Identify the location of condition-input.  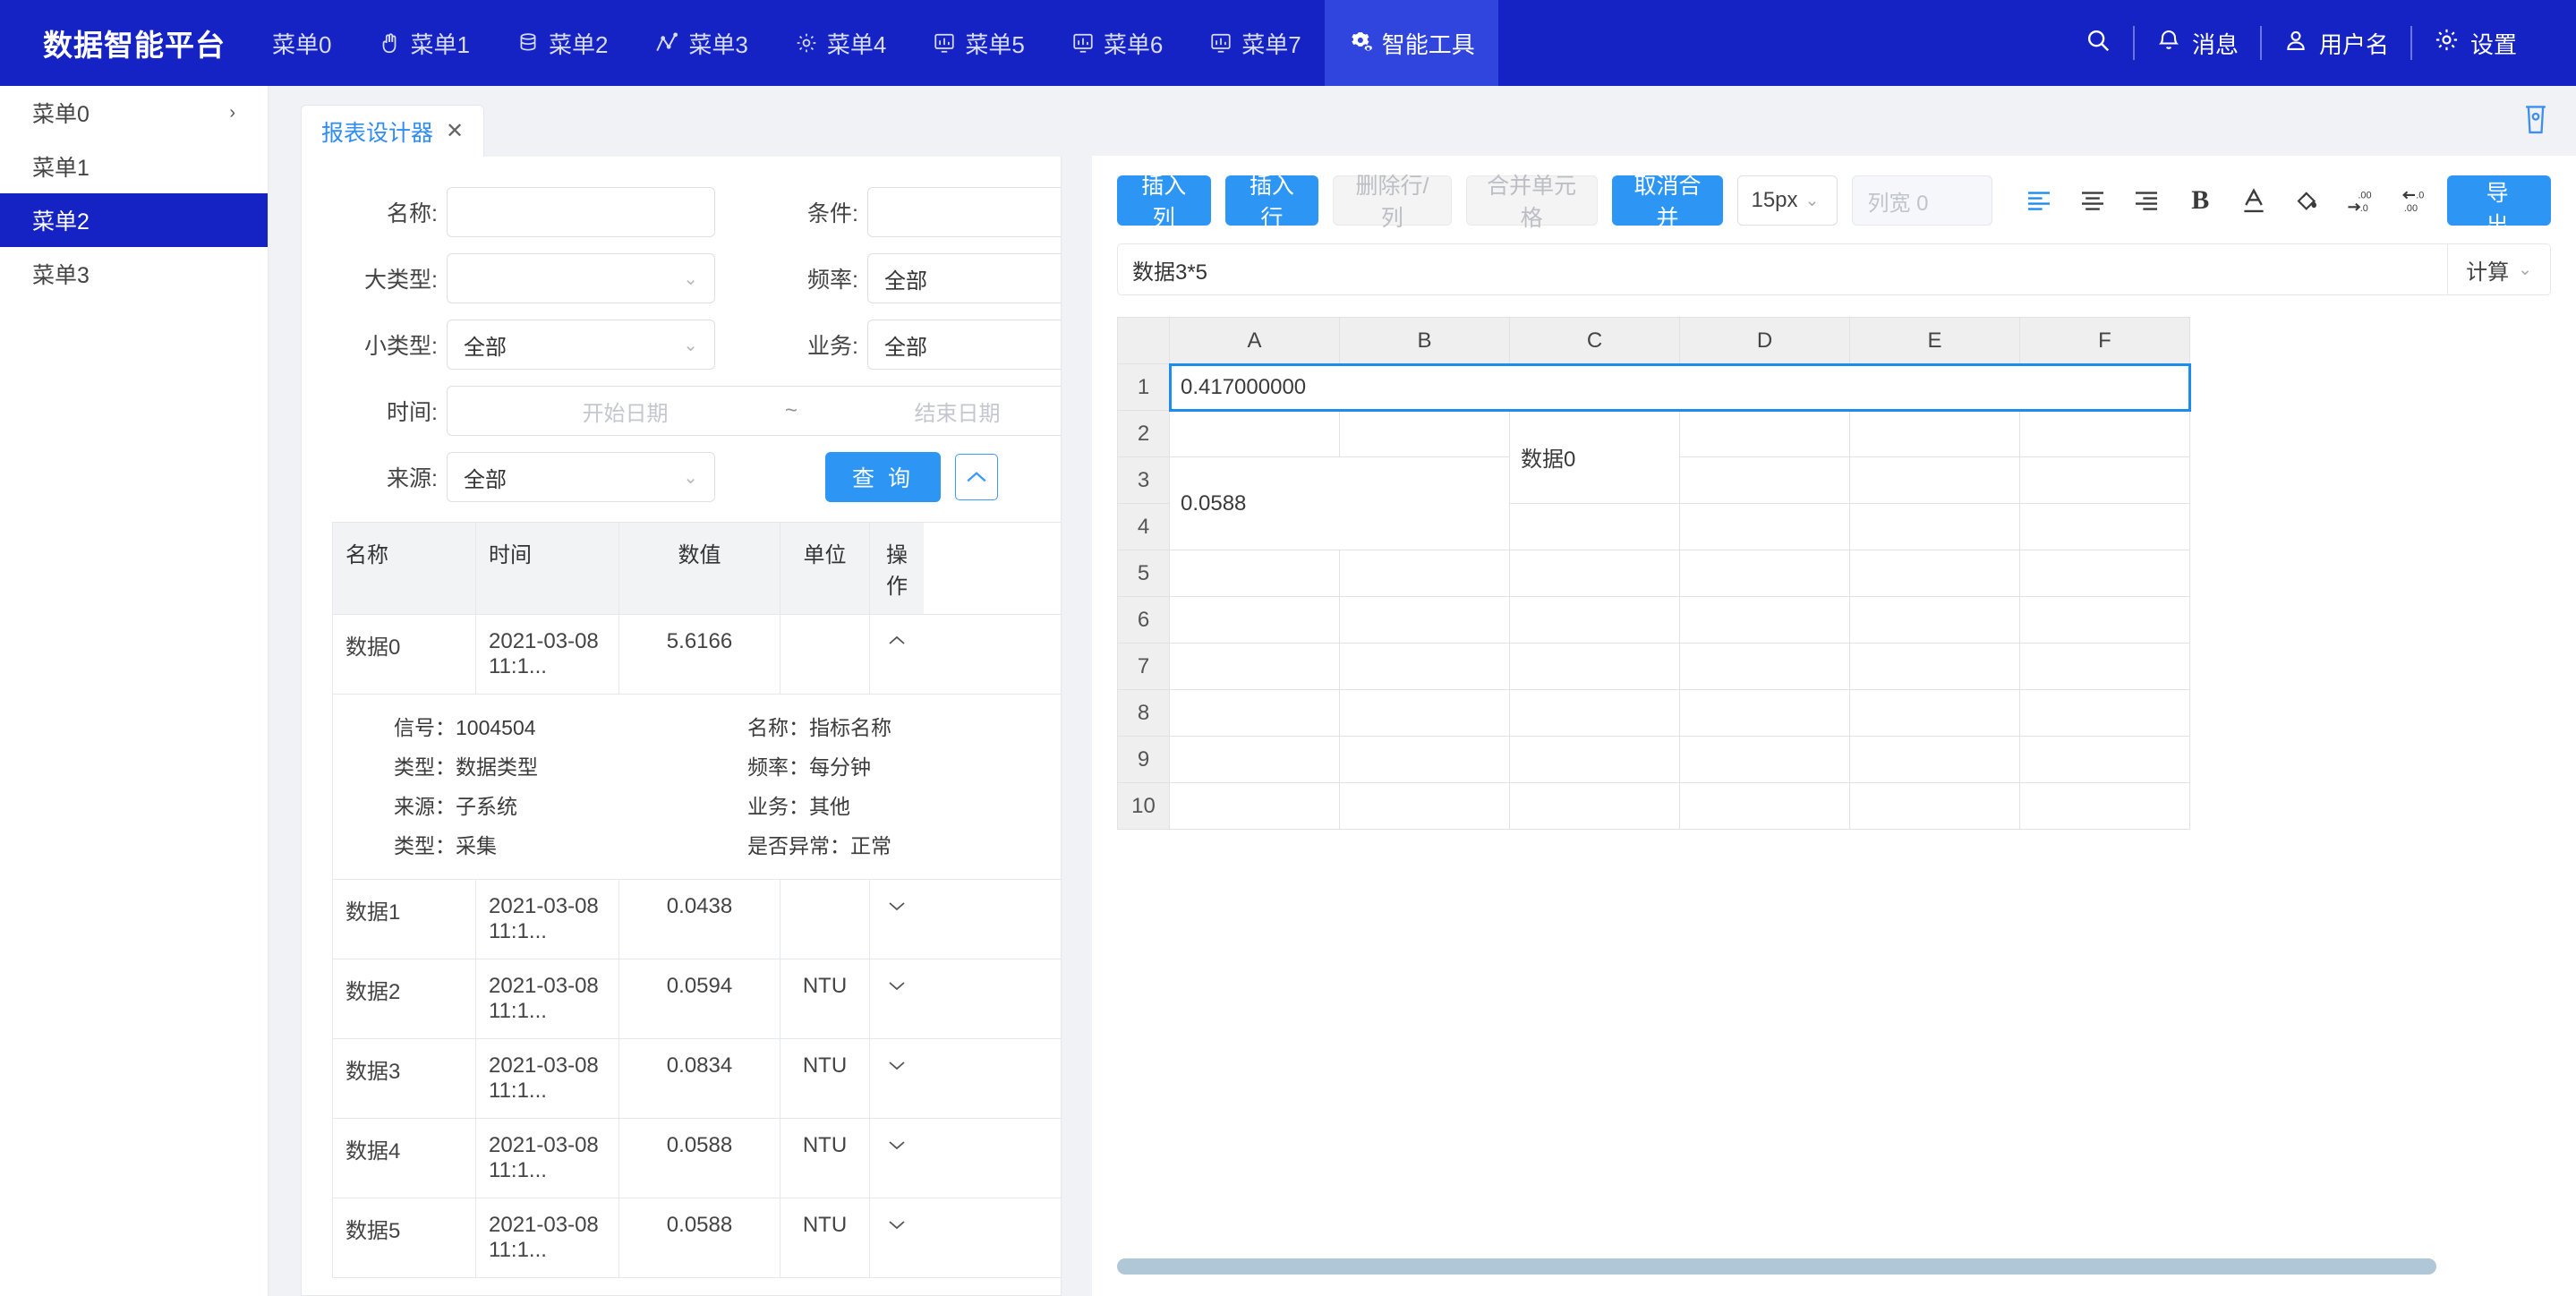
(964, 213).